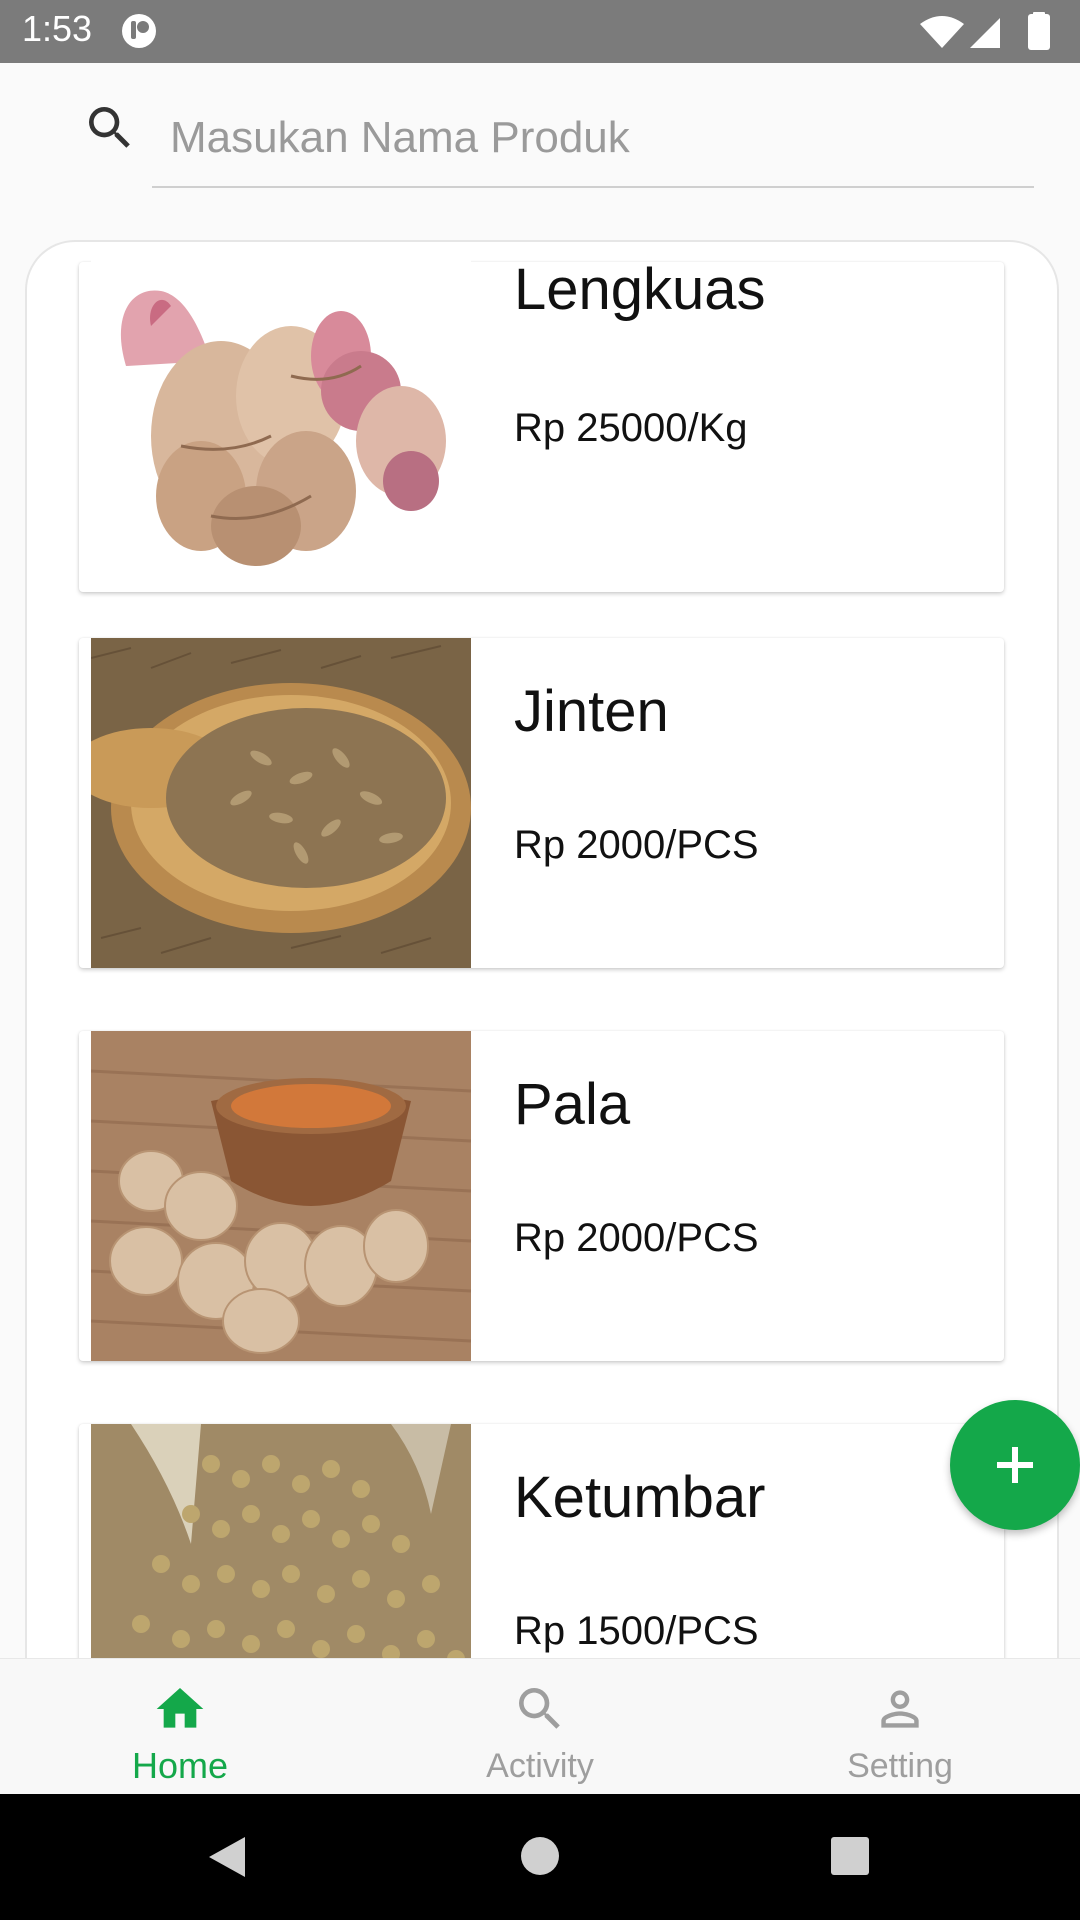 The image size is (1080, 1920). I want to click on battery-icon, so click(1039, 32).